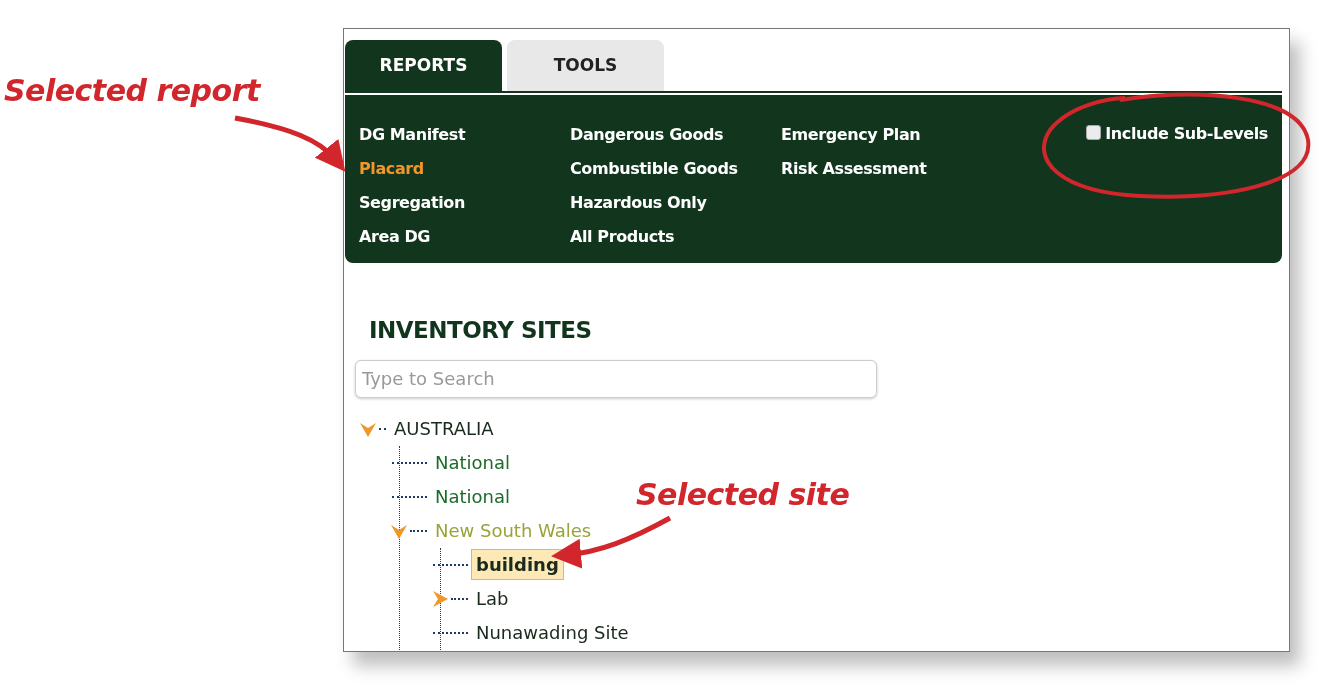 The width and height of the screenshot is (1336, 684). What do you see at coordinates (464, 169) in the screenshot?
I see `report-link: Placard` at bounding box center [464, 169].